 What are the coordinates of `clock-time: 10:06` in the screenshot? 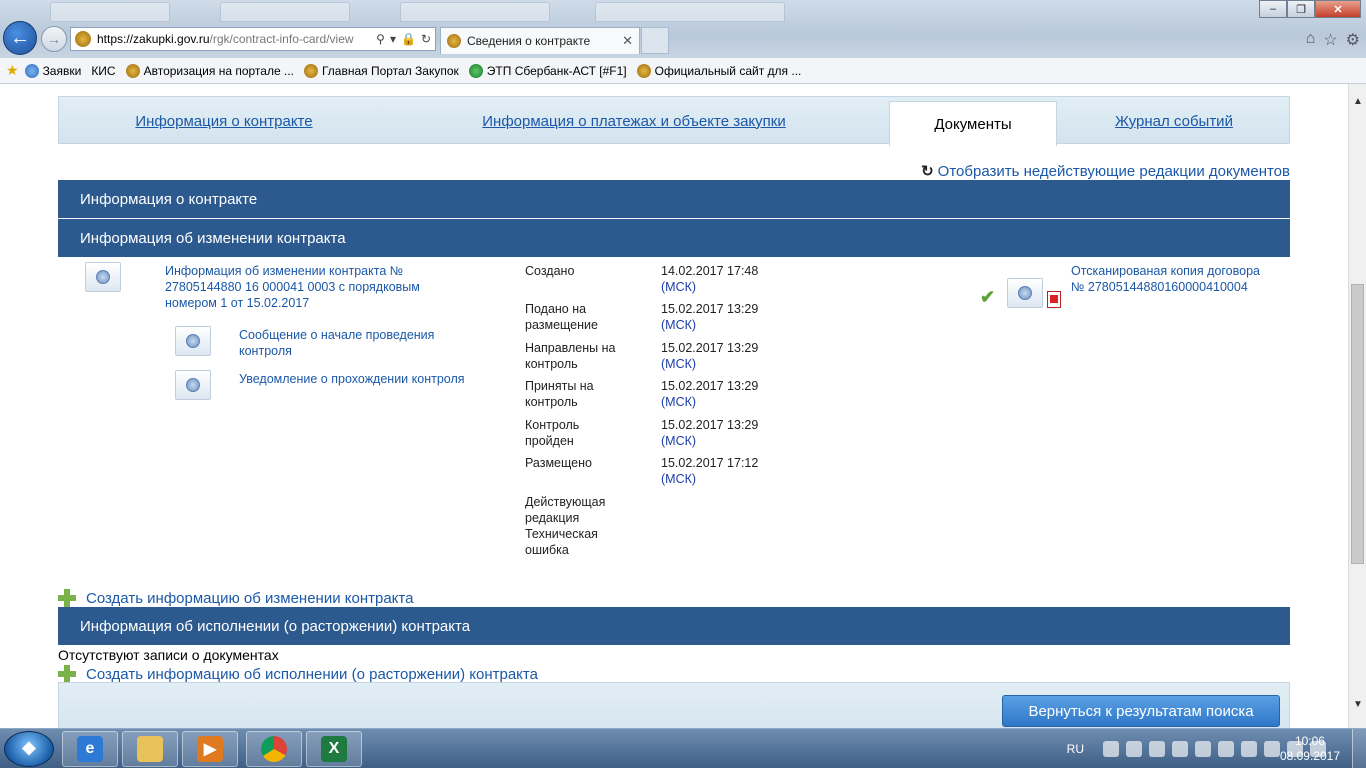 It's located at (1309, 741).